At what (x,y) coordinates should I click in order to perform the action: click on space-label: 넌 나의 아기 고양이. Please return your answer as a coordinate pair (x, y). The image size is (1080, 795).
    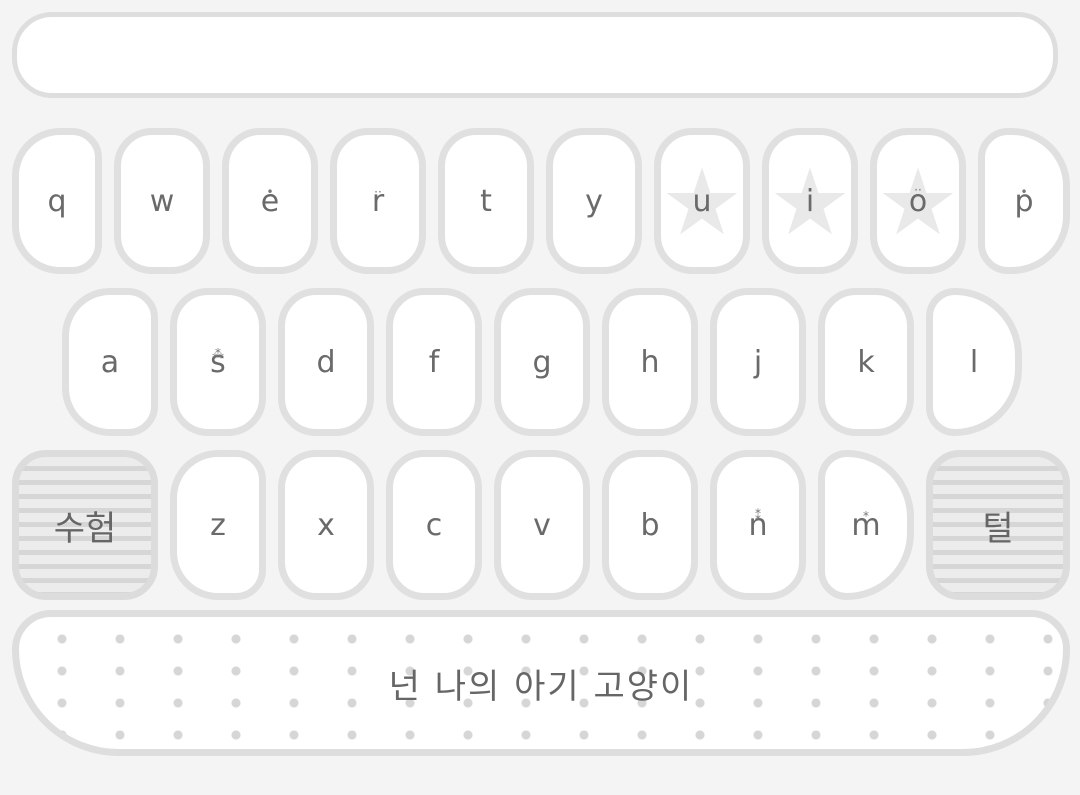
    Looking at the image, I should click on (541, 686).